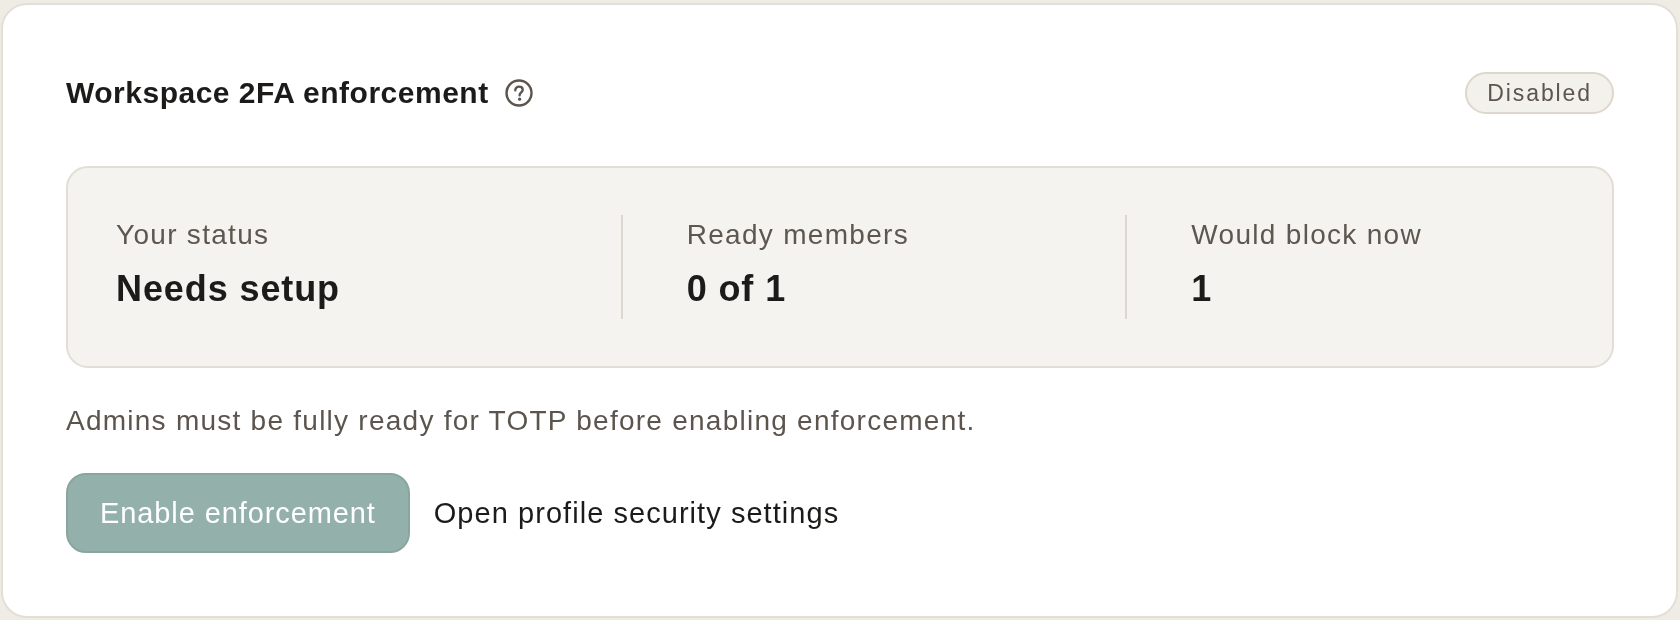 This screenshot has width=1680, height=620. I want to click on help-text: Admins must be fully ready for TOTP before enabling enforcement., so click(521, 421).